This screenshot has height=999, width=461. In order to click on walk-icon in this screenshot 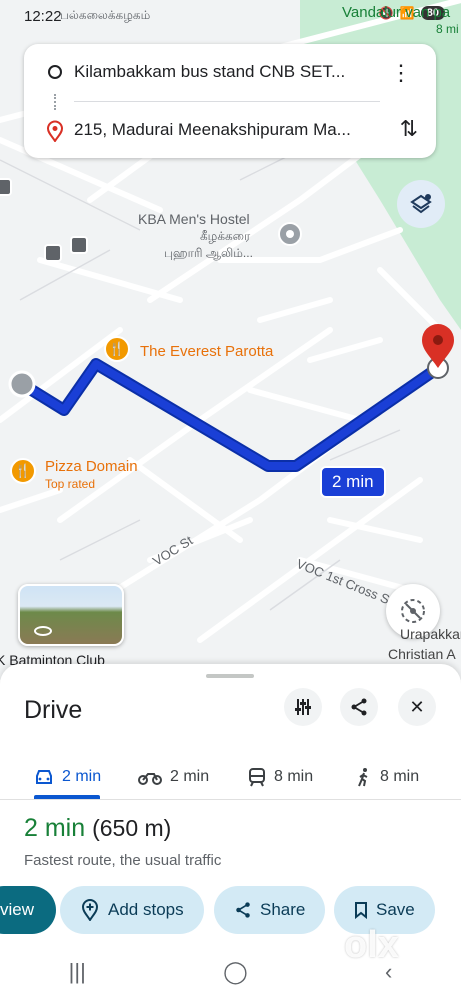, I will do `click(363, 777)`.